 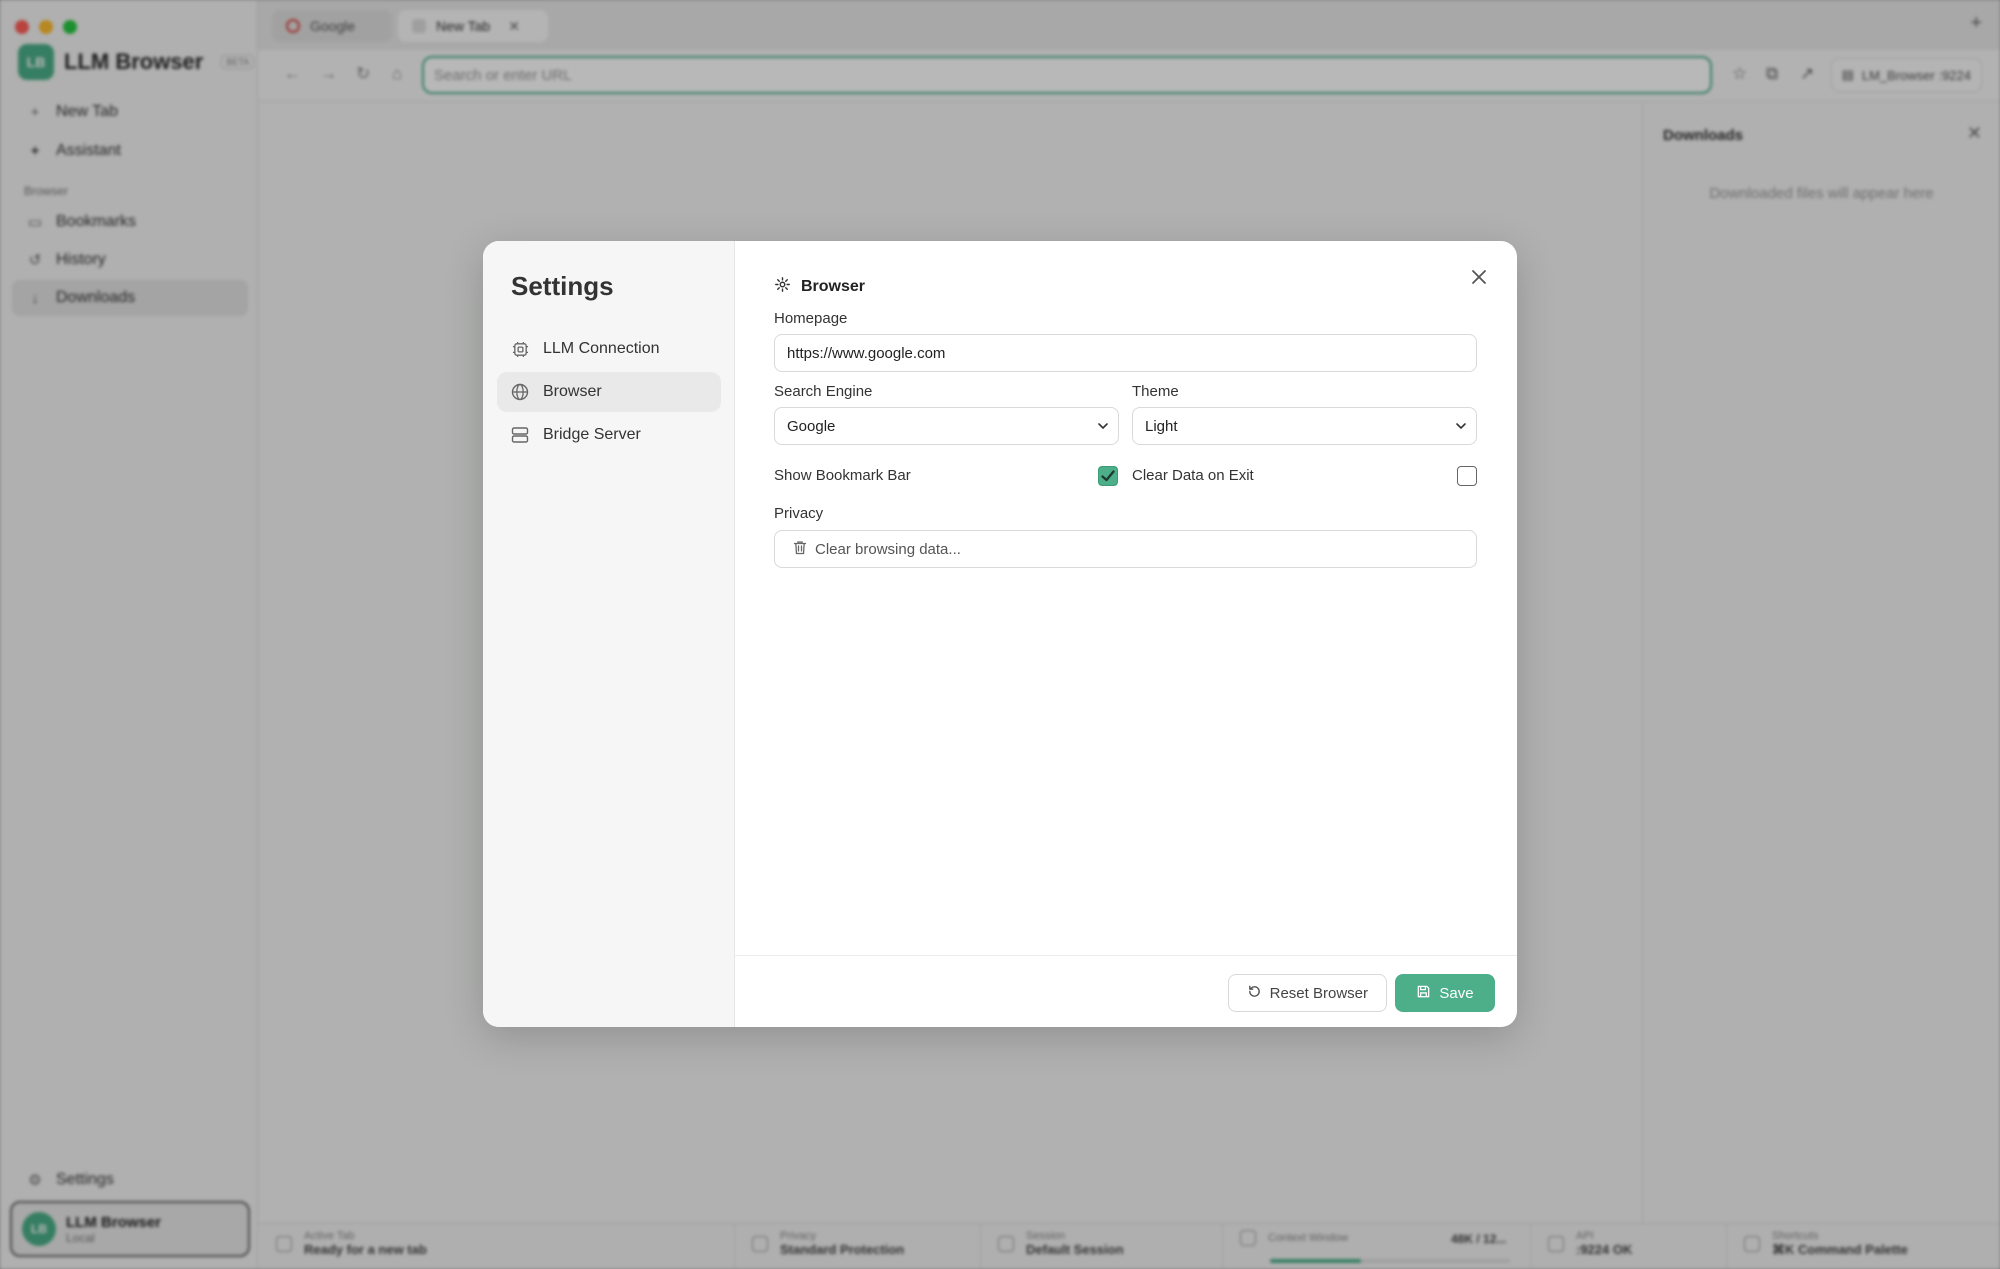 What do you see at coordinates (823, 391) in the screenshot?
I see `search-engine-label: Search Engine` at bounding box center [823, 391].